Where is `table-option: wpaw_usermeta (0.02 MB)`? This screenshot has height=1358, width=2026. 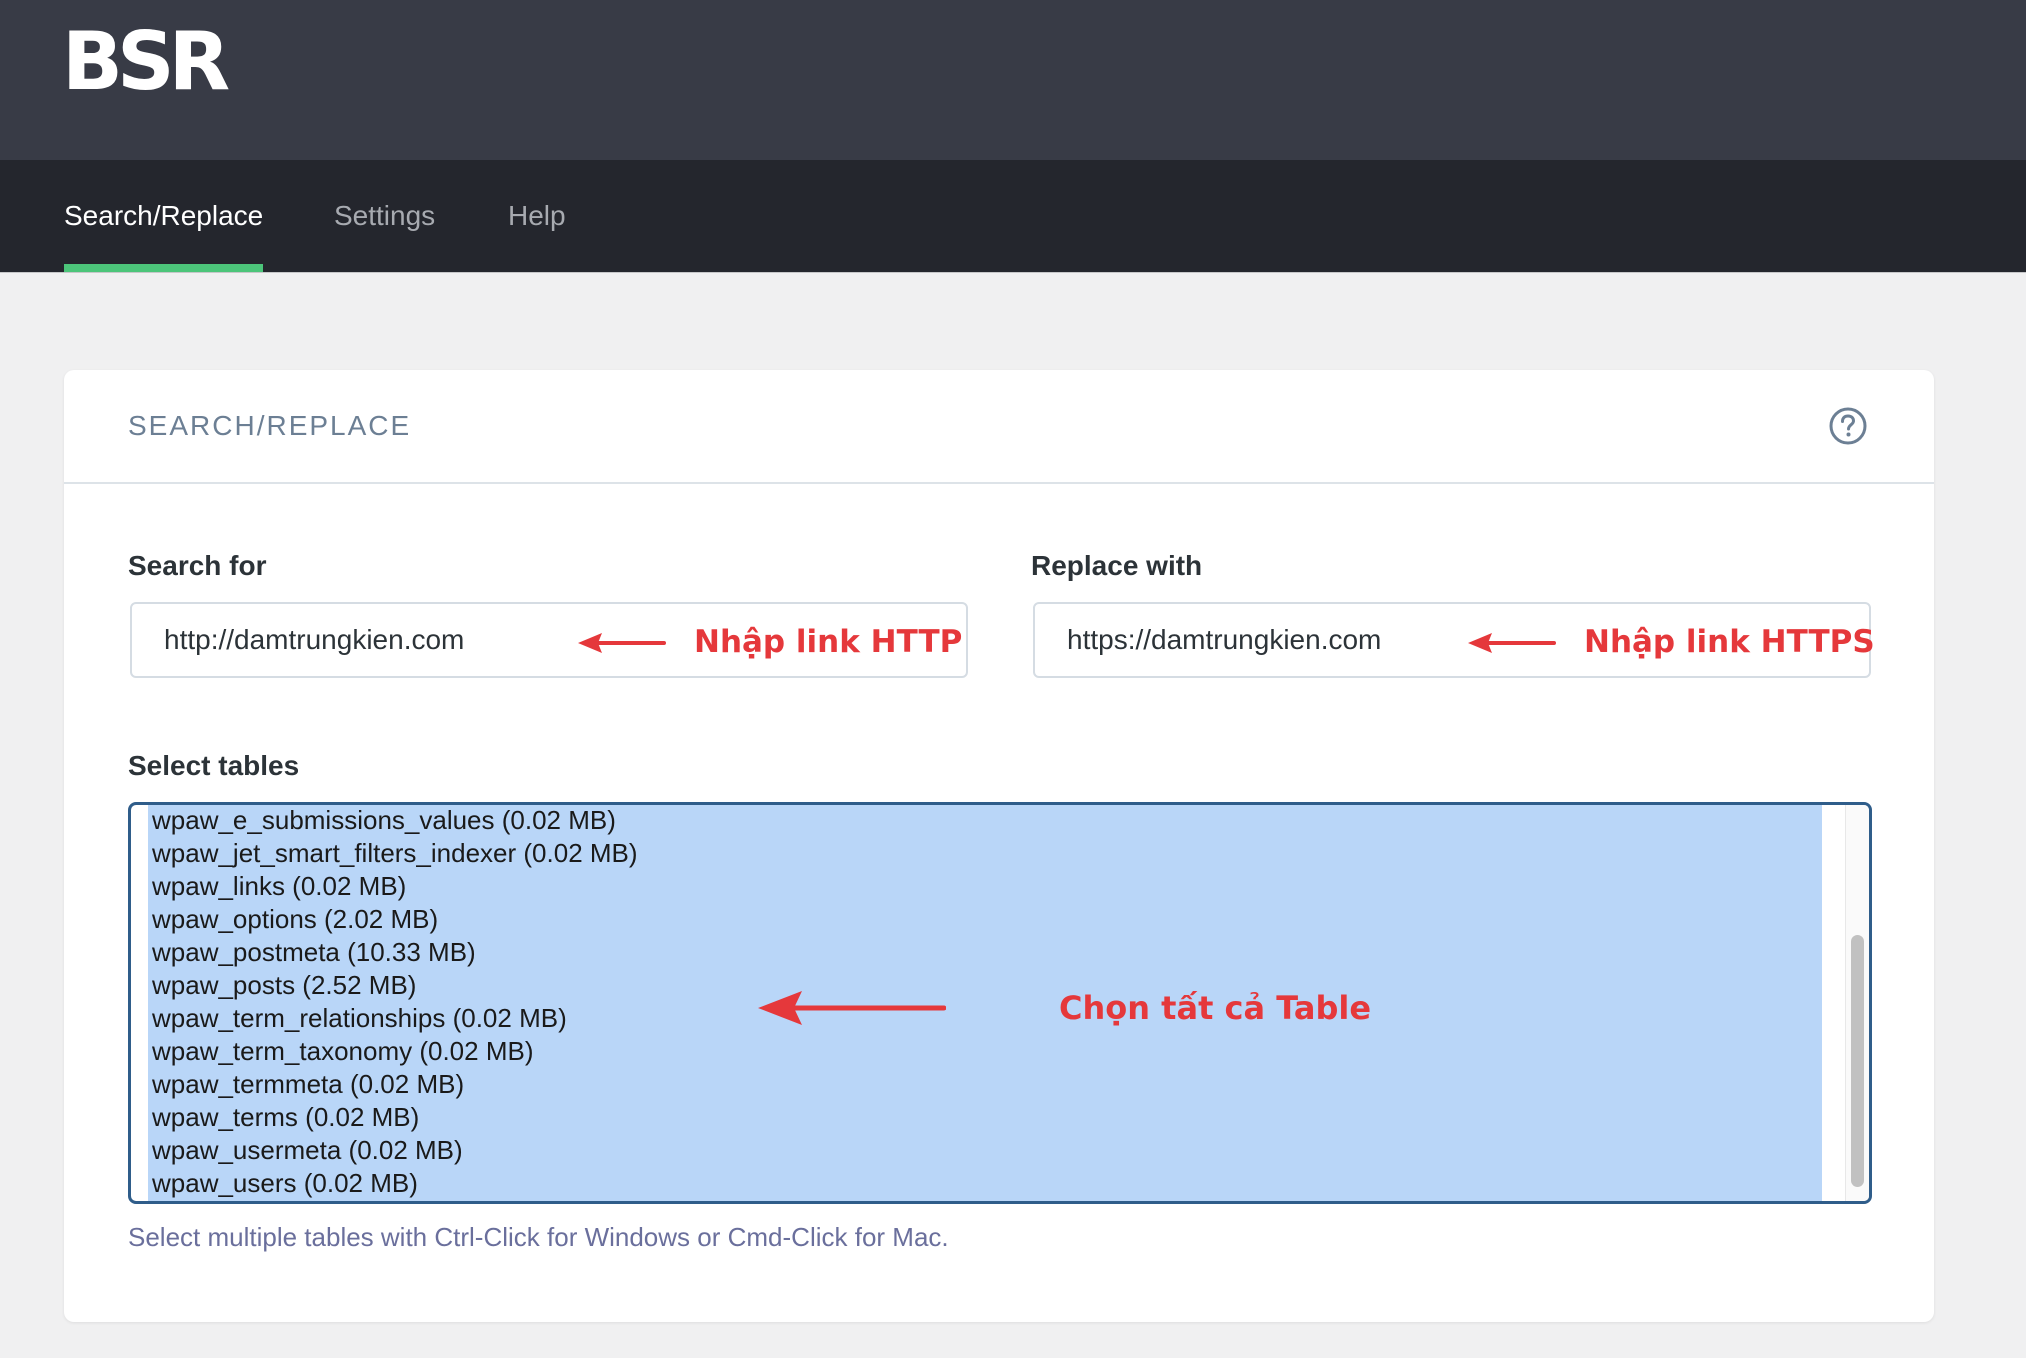 table-option: wpaw_usermeta (0.02 MB) is located at coordinates (307, 1150).